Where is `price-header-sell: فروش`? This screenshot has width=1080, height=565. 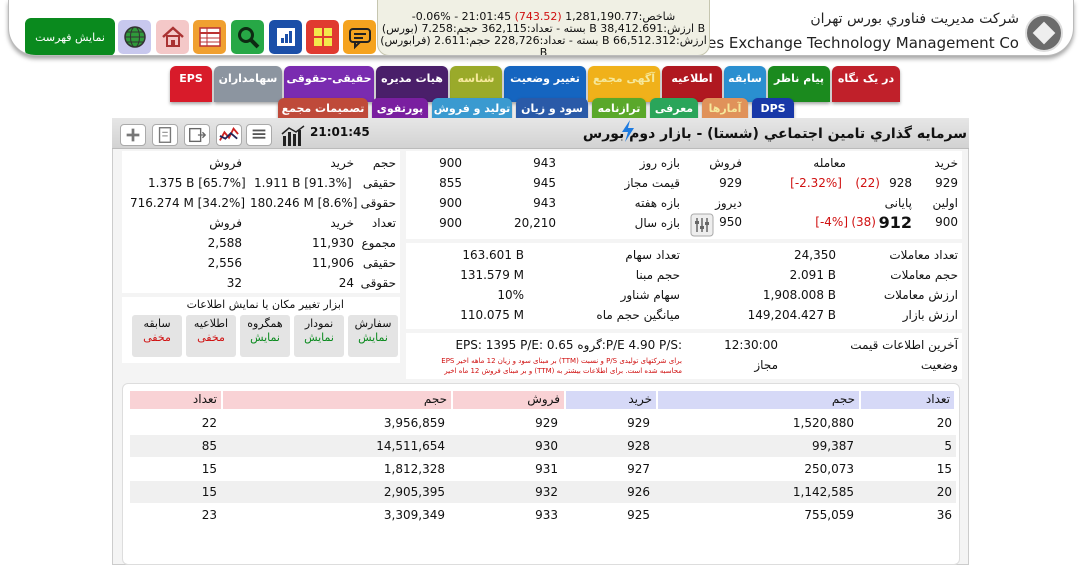
price-header-sell: فروش is located at coordinates (725, 163).